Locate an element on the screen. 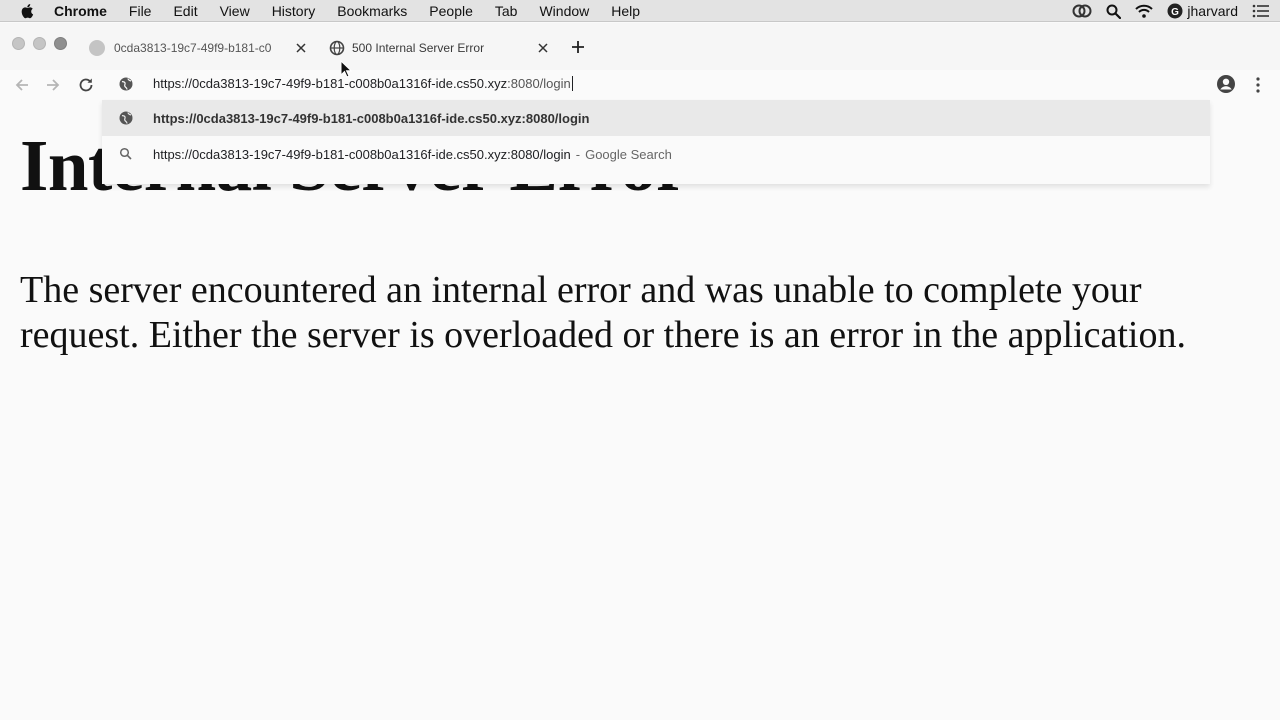 This screenshot has width=1280, height=720. user-avatar-icon: G is located at coordinates (1175, 11).